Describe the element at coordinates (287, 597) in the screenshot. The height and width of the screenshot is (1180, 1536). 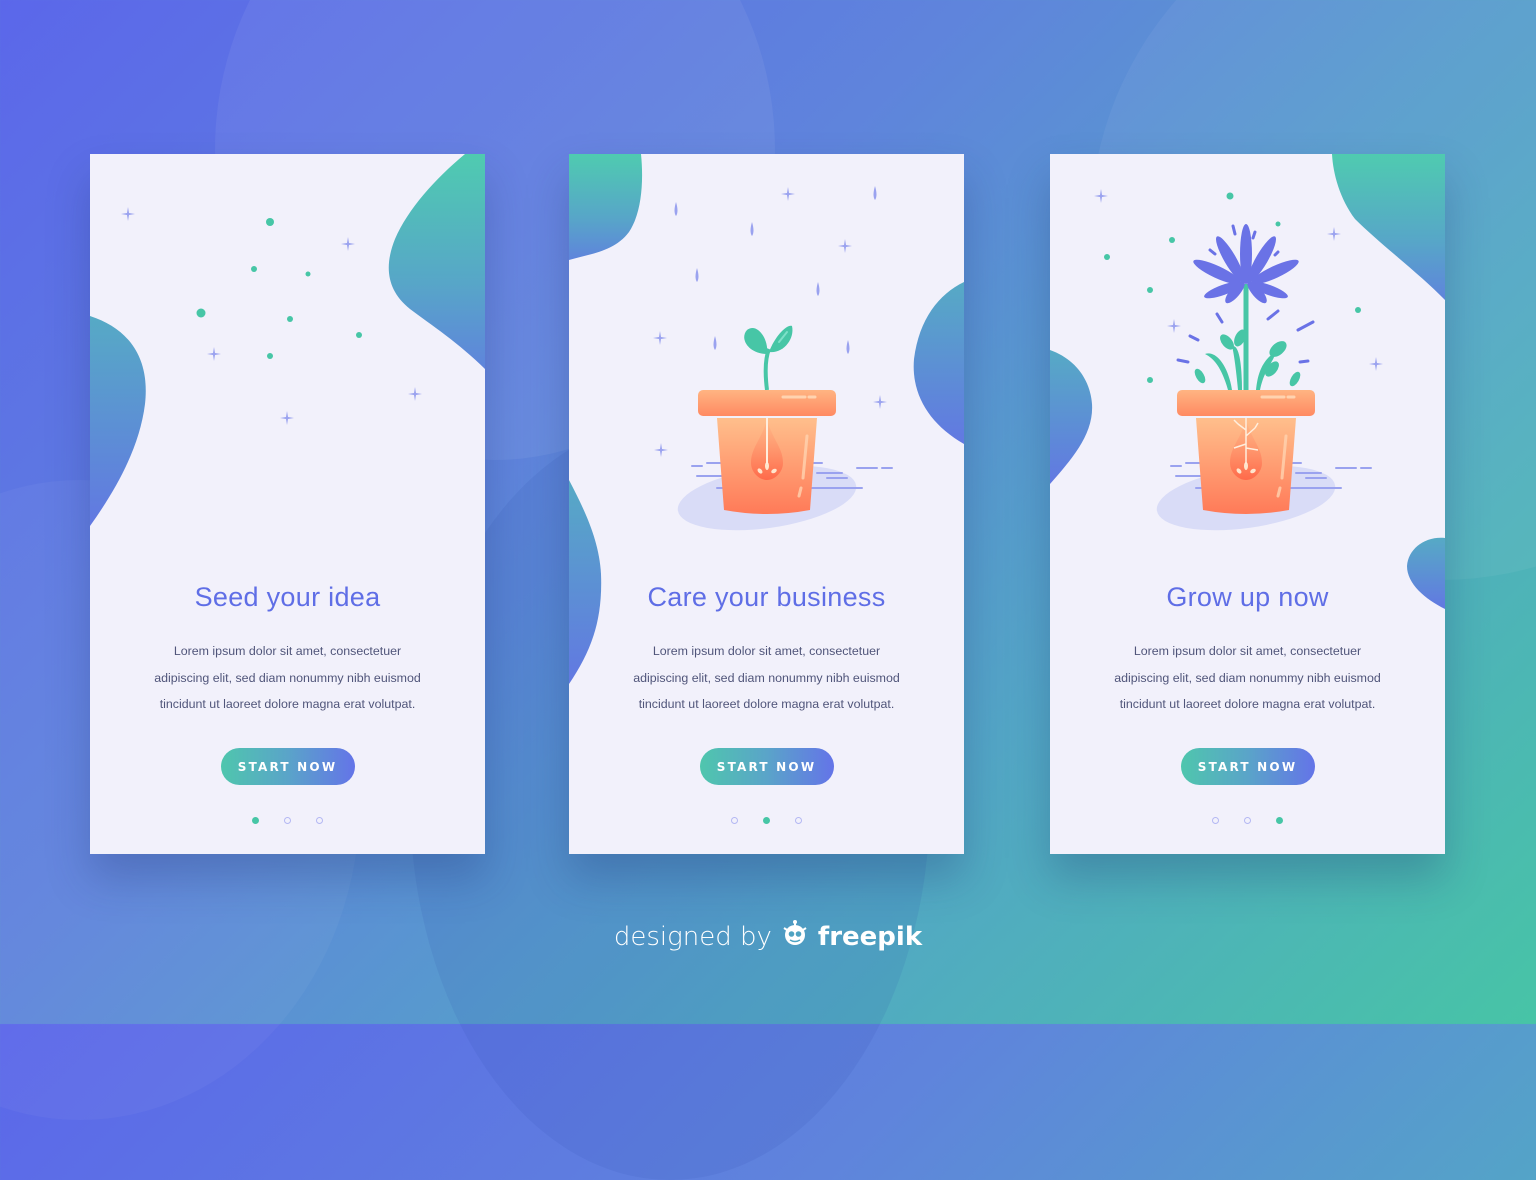
I see `card-title: Seed your idea` at that location.